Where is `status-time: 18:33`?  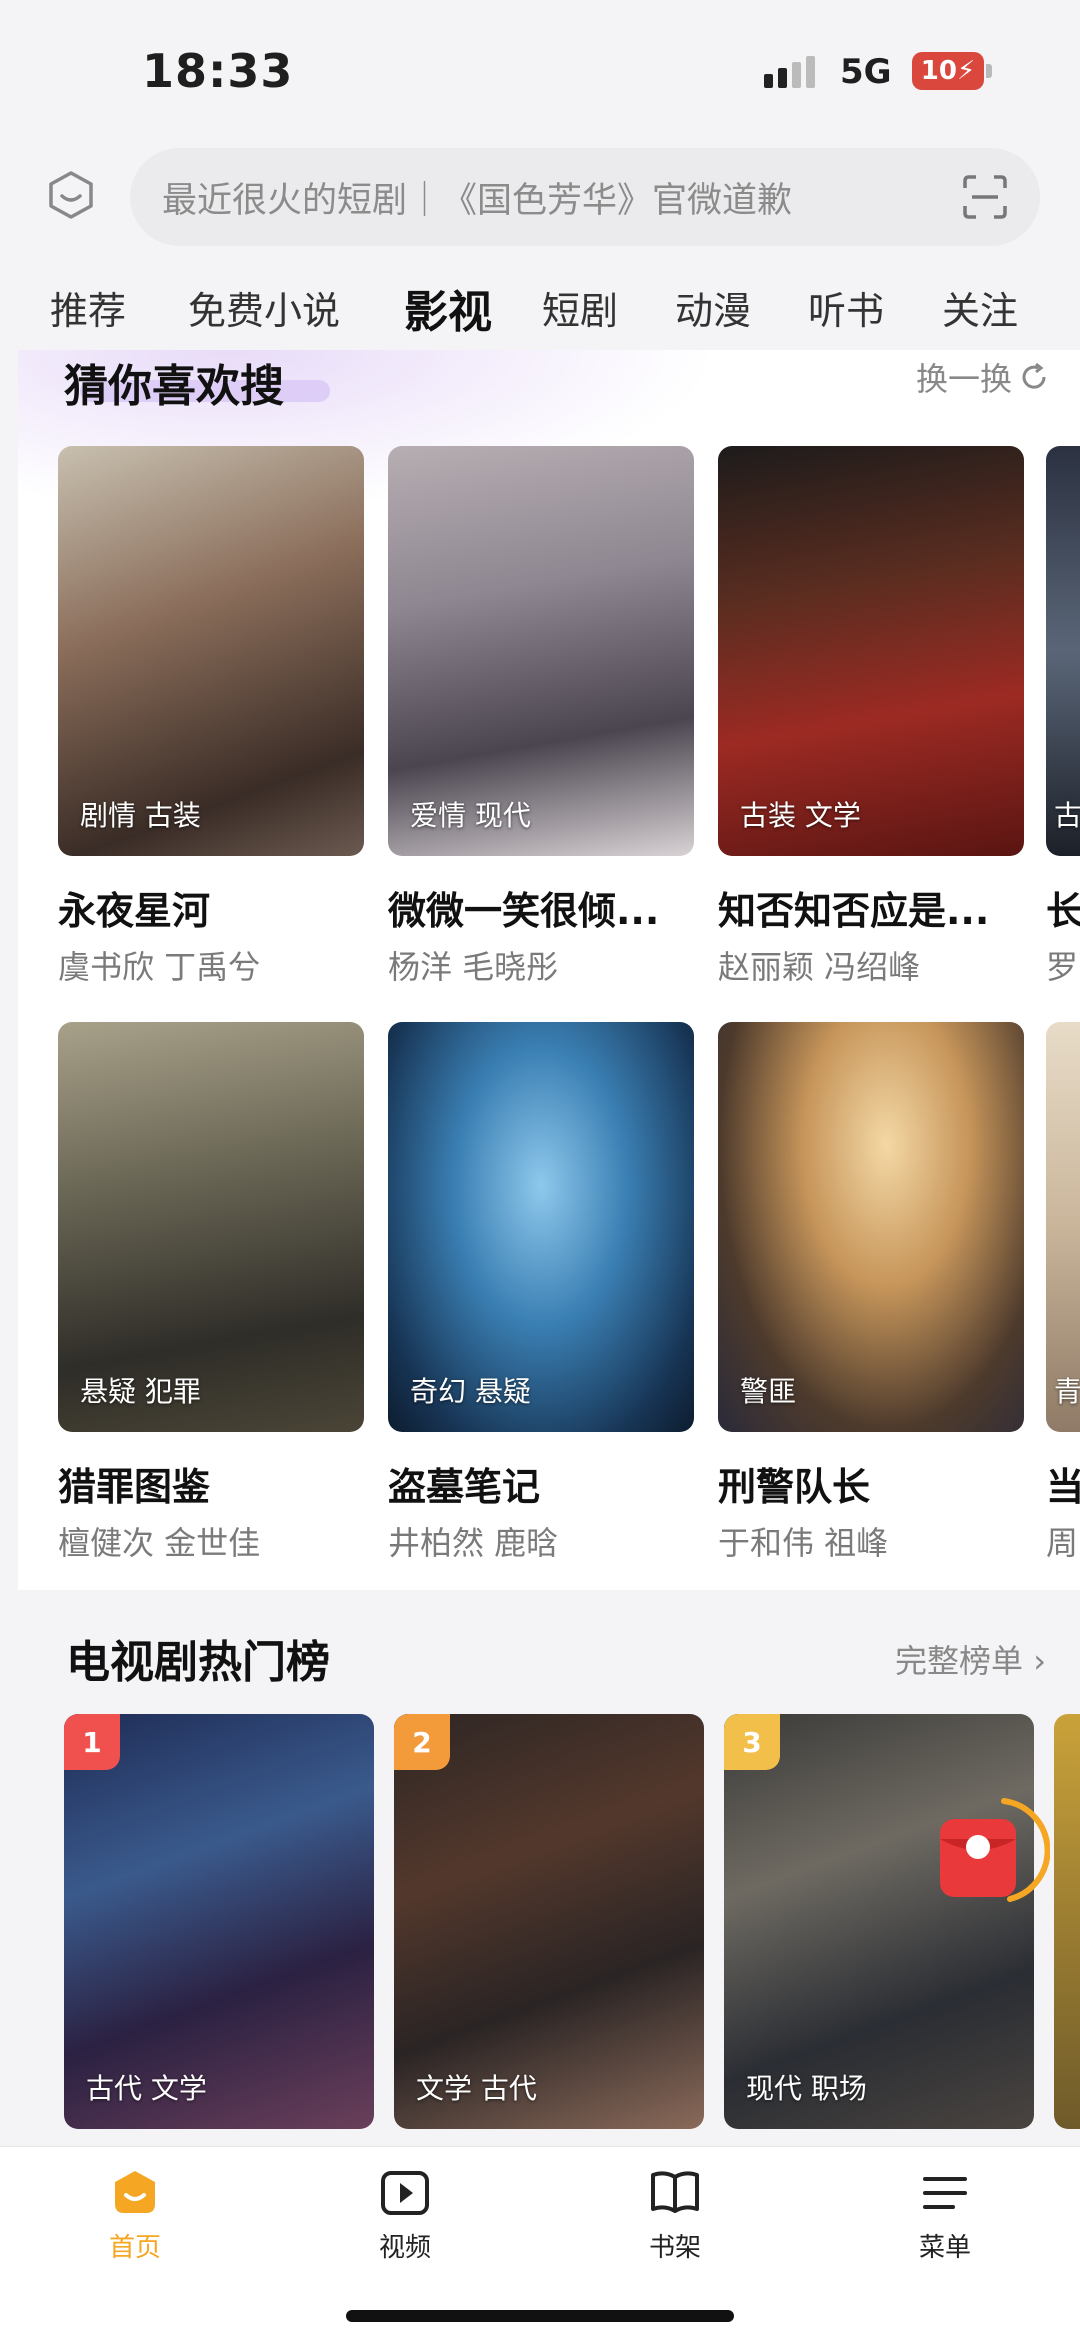
status-time: 18:33 is located at coordinates (218, 71).